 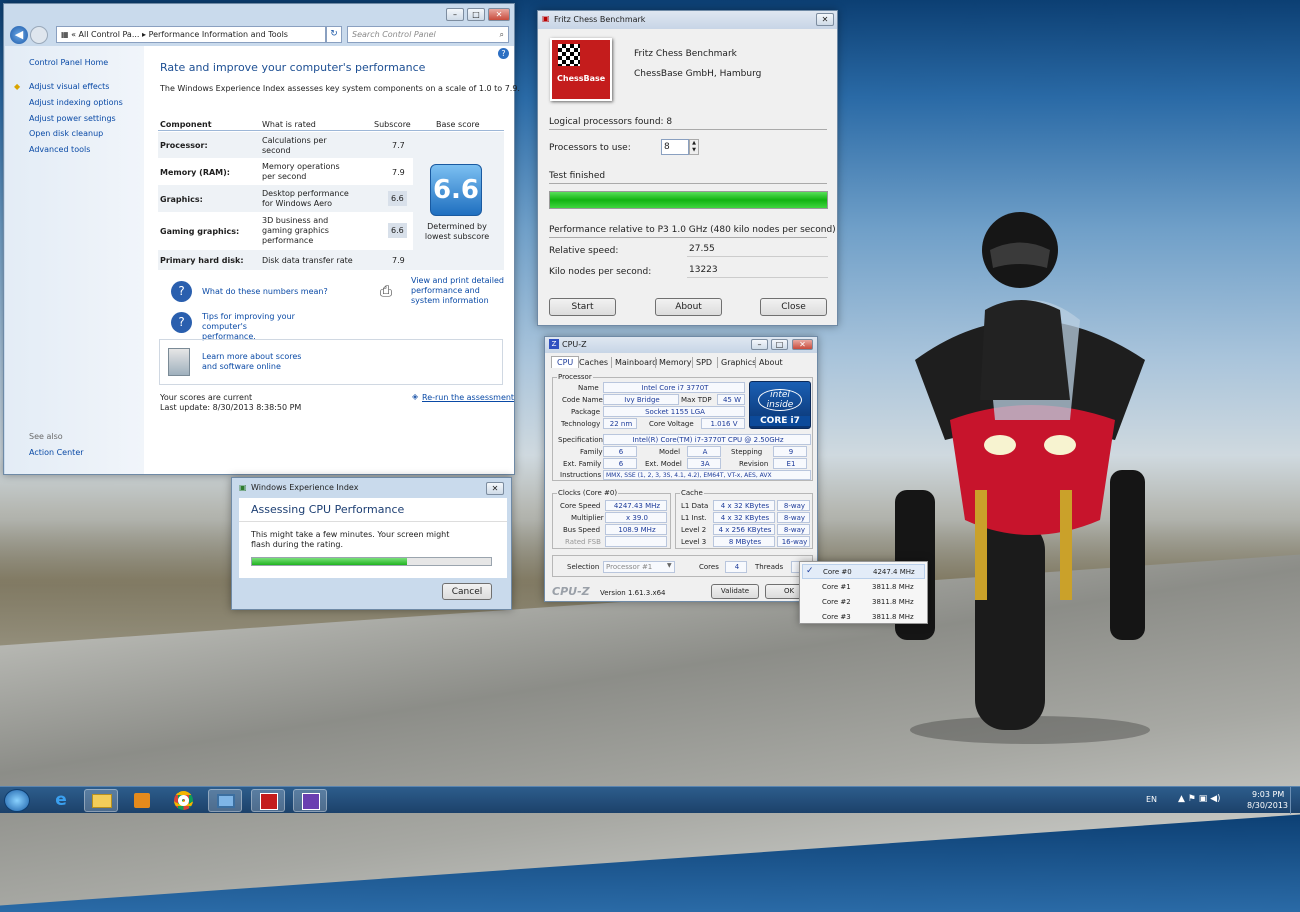 What do you see at coordinates (581, 424) in the screenshot?
I see `technology-label: Technology` at bounding box center [581, 424].